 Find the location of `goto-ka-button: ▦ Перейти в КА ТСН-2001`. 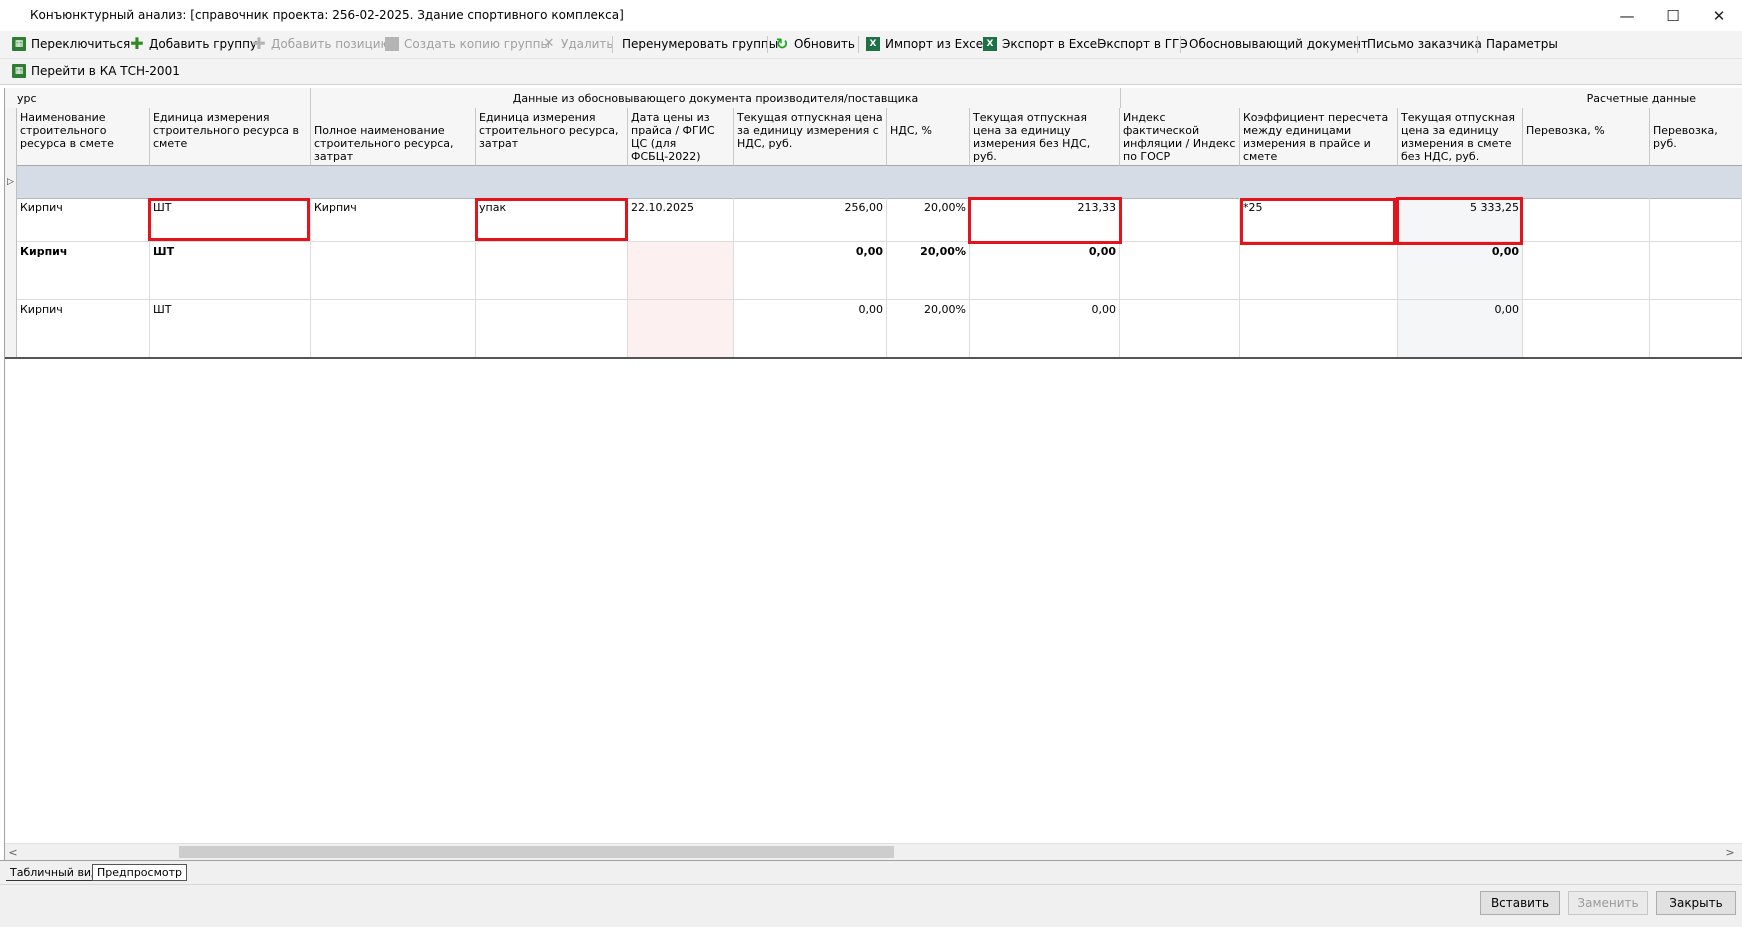

goto-ka-button: ▦ Перейти в КА ТСН-2001 is located at coordinates (96, 71).